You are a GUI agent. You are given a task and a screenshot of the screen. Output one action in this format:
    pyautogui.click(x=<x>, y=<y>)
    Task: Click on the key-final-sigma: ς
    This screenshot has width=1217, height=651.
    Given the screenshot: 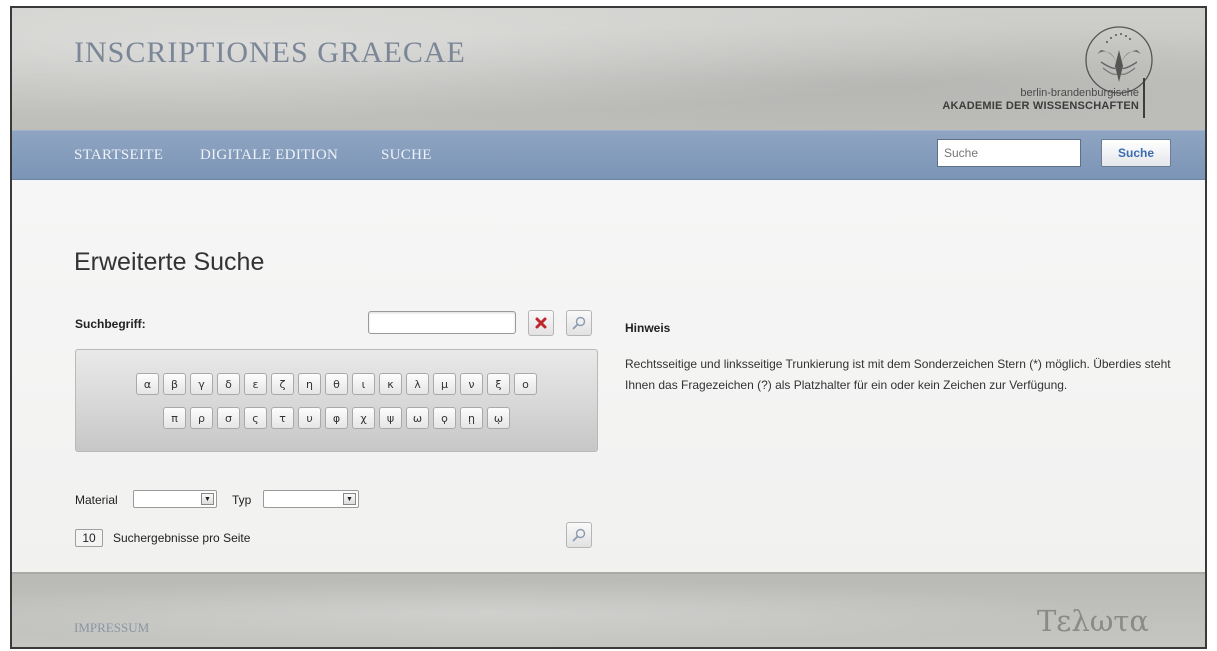 What is the action you would take?
    pyautogui.click(x=255, y=418)
    